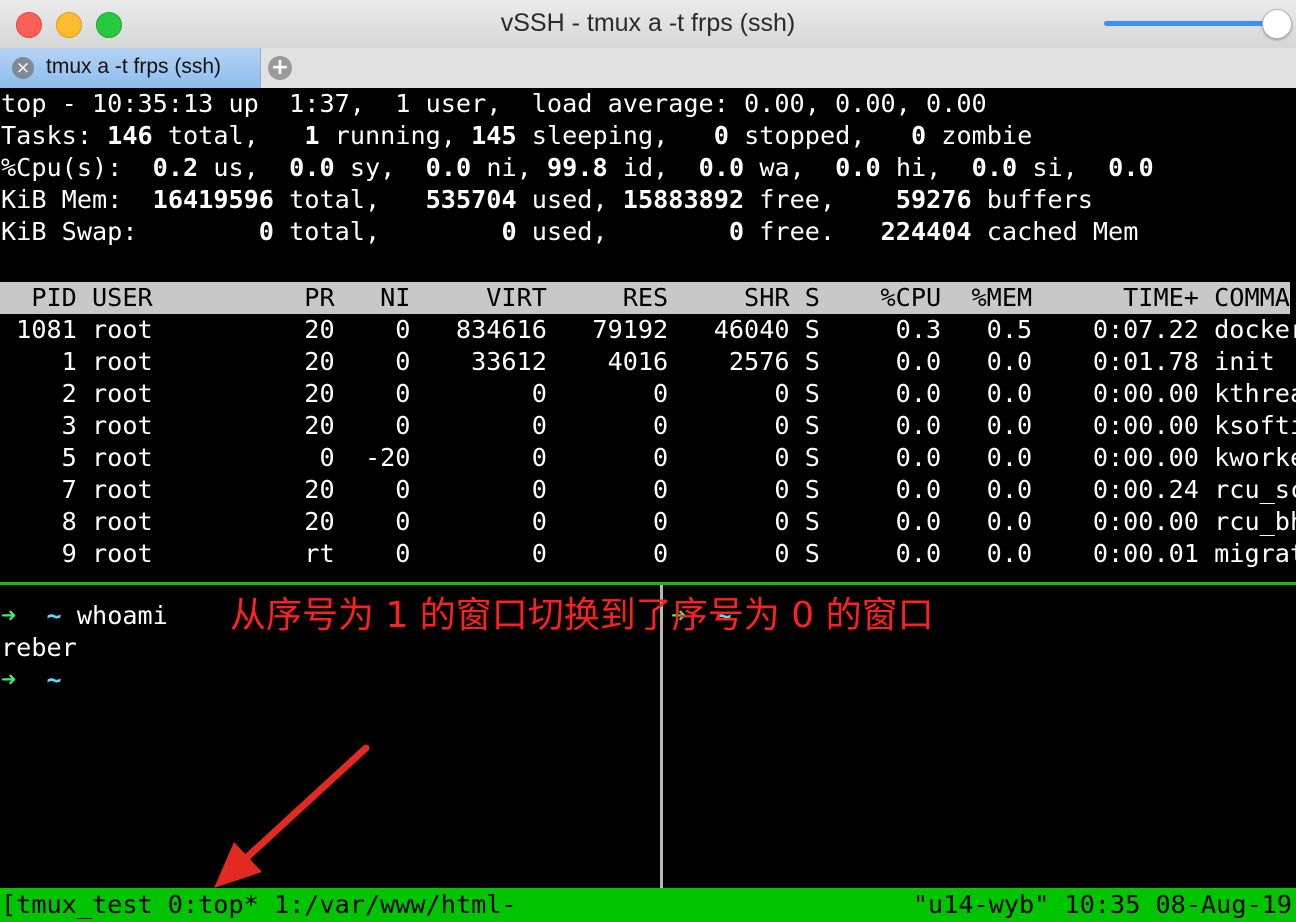 This screenshot has height=922, width=1296. Describe the element at coordinates (292, 816) in the screenshot. I see `annotation-arrow-icon` at that location.